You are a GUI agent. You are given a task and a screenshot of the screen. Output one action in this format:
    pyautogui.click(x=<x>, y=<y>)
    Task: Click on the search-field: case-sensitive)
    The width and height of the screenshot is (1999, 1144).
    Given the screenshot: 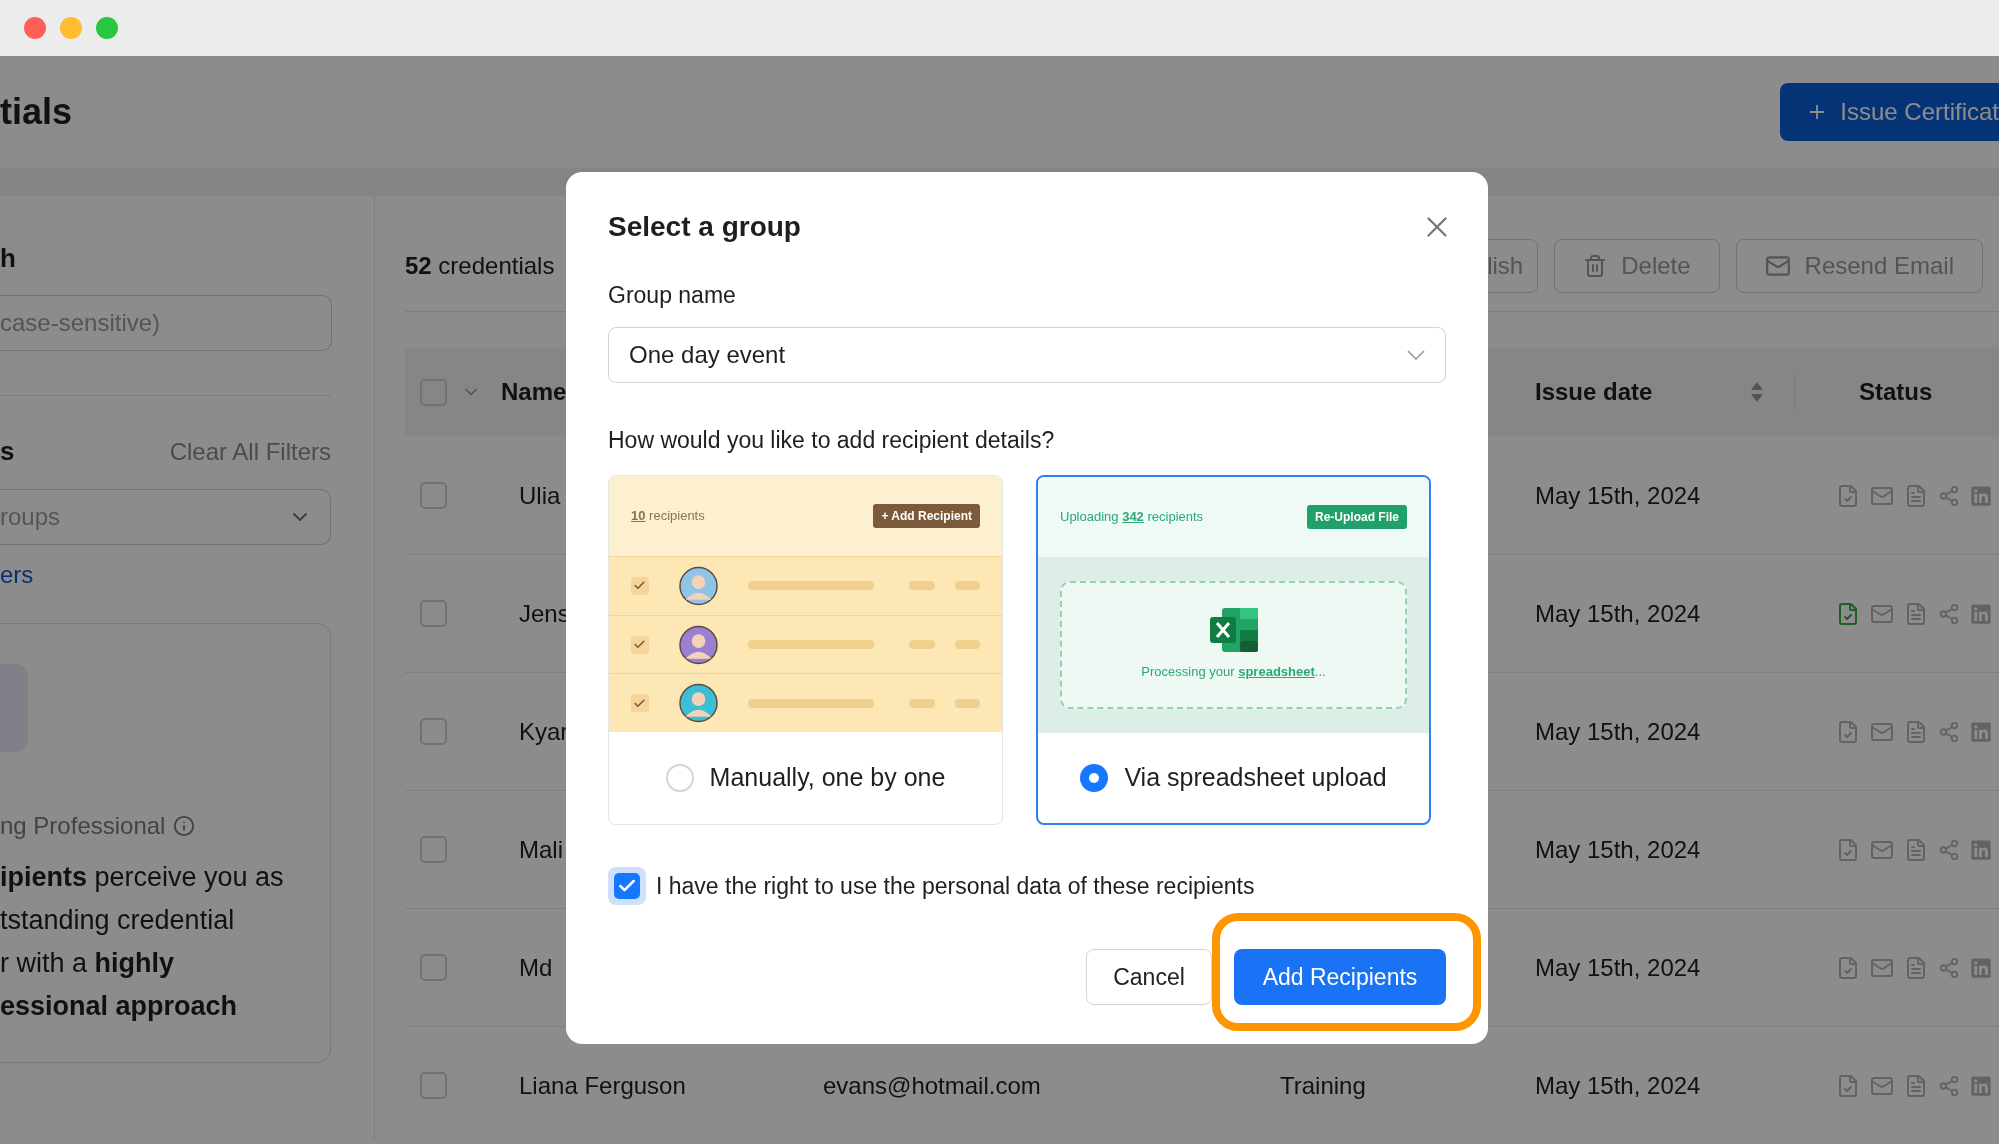 What is the action you would take?
    pyautogui.click(x=166, y=323)
    